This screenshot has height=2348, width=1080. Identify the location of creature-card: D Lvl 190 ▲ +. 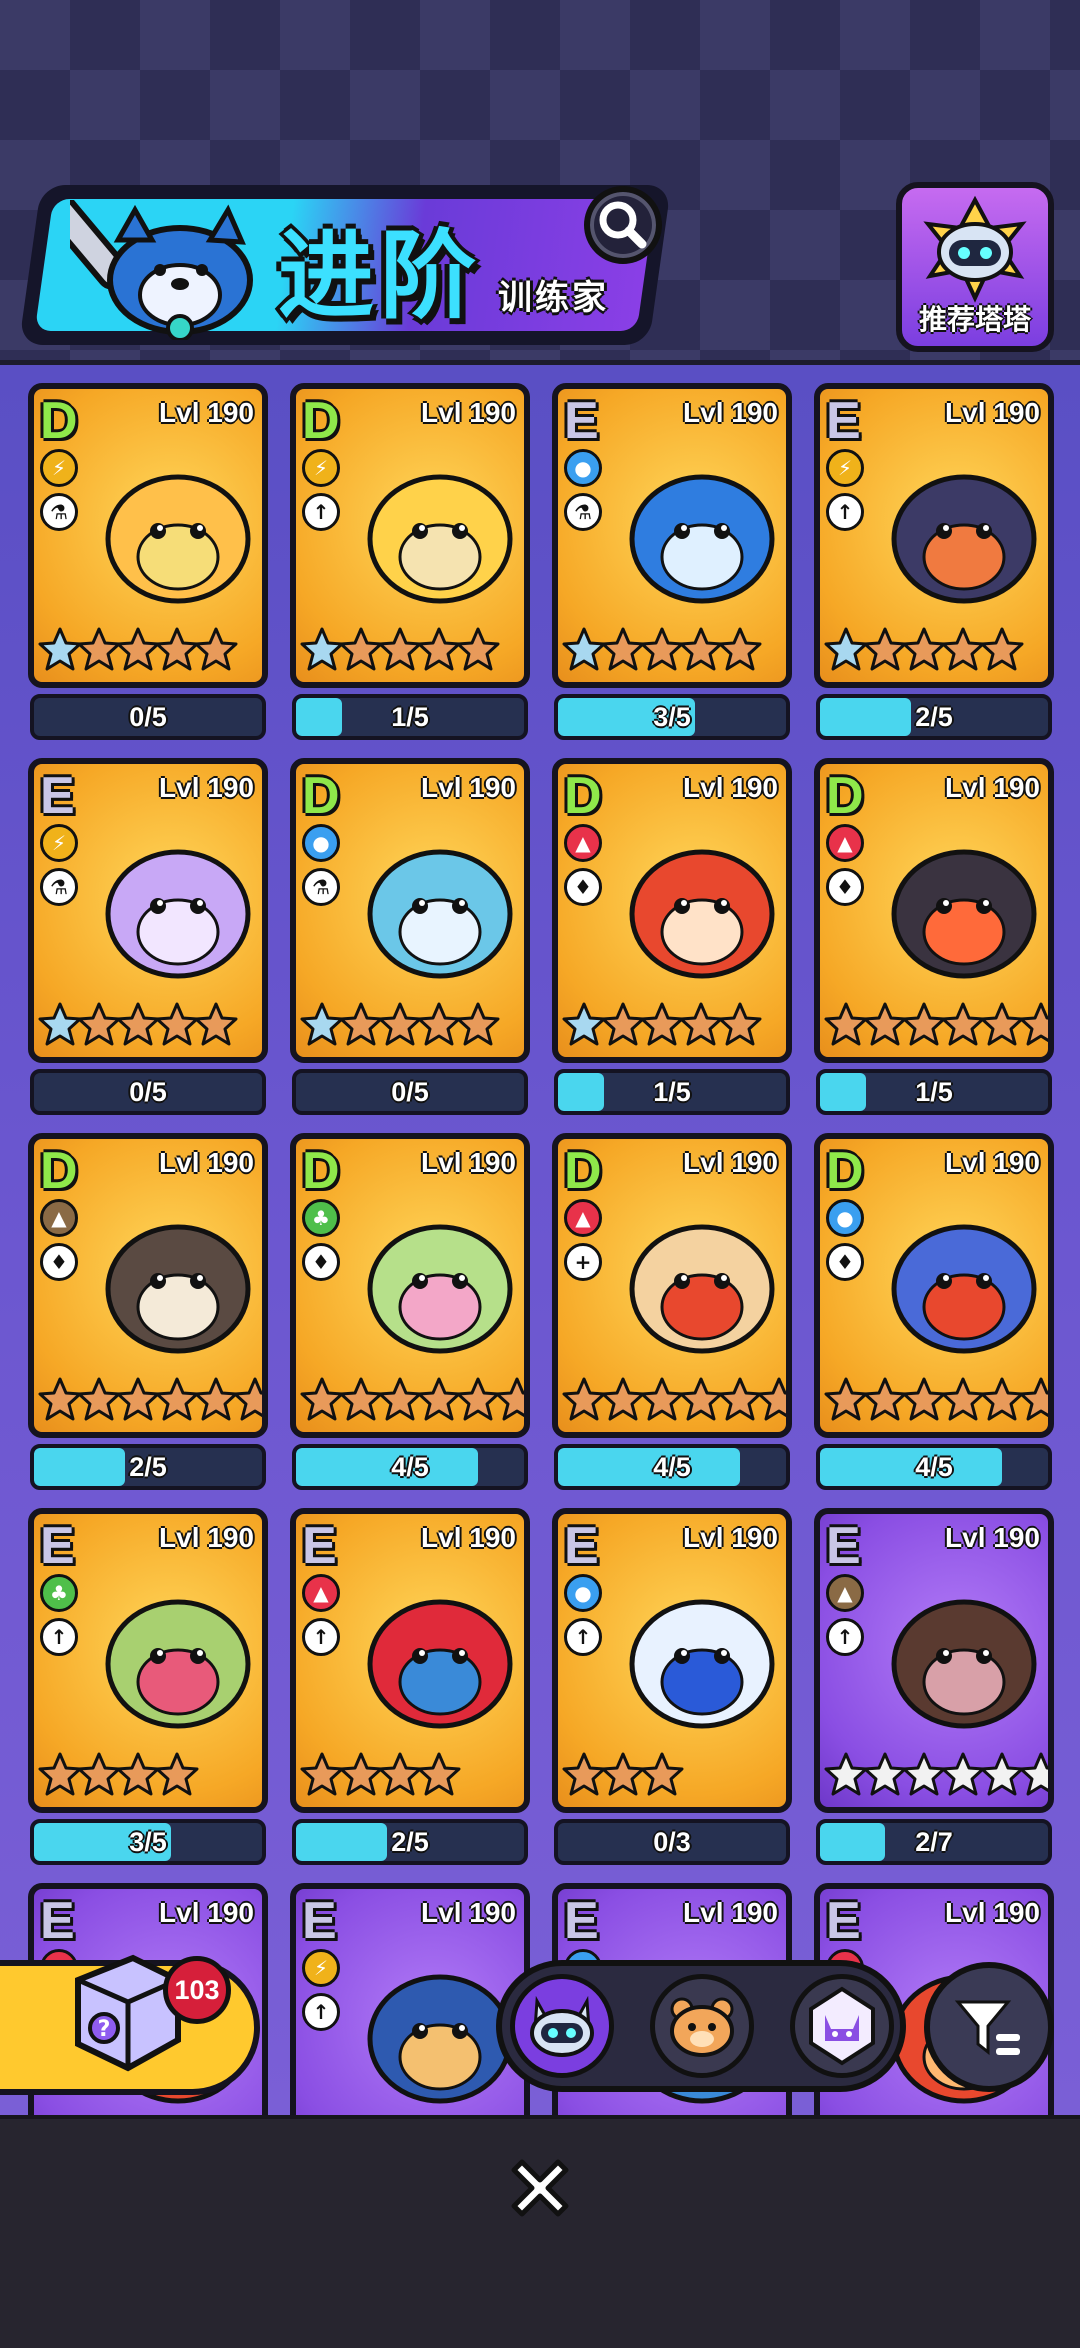
(672, 1285).